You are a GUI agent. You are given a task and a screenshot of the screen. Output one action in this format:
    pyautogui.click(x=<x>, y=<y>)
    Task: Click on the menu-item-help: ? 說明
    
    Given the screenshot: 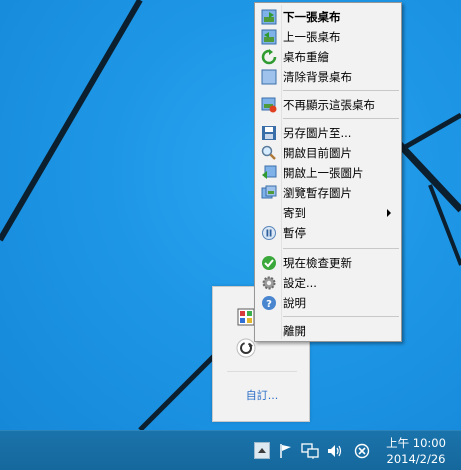 What is the action you would take?
    pyautogui.click(x=328, y=302)
    